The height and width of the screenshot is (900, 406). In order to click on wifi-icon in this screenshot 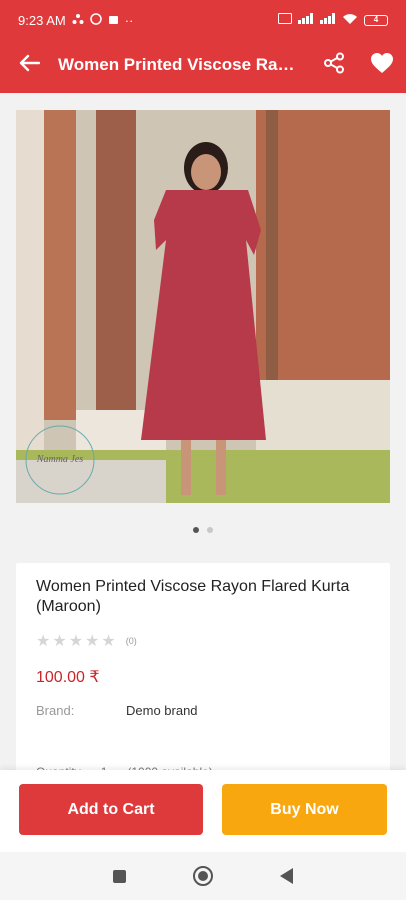, I will do `click(350, 20)`.